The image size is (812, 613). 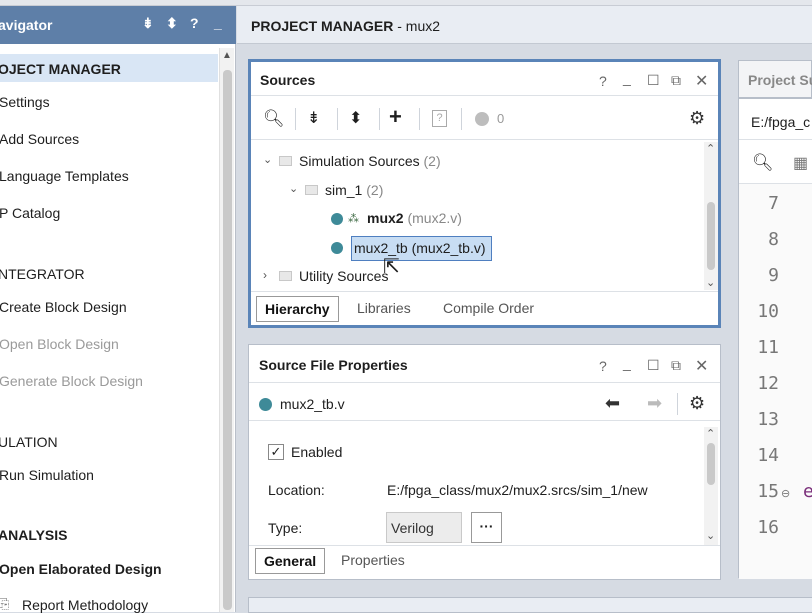 I want to click on nav-create-block-design: Create Block Design, so click(x=63, y=307).